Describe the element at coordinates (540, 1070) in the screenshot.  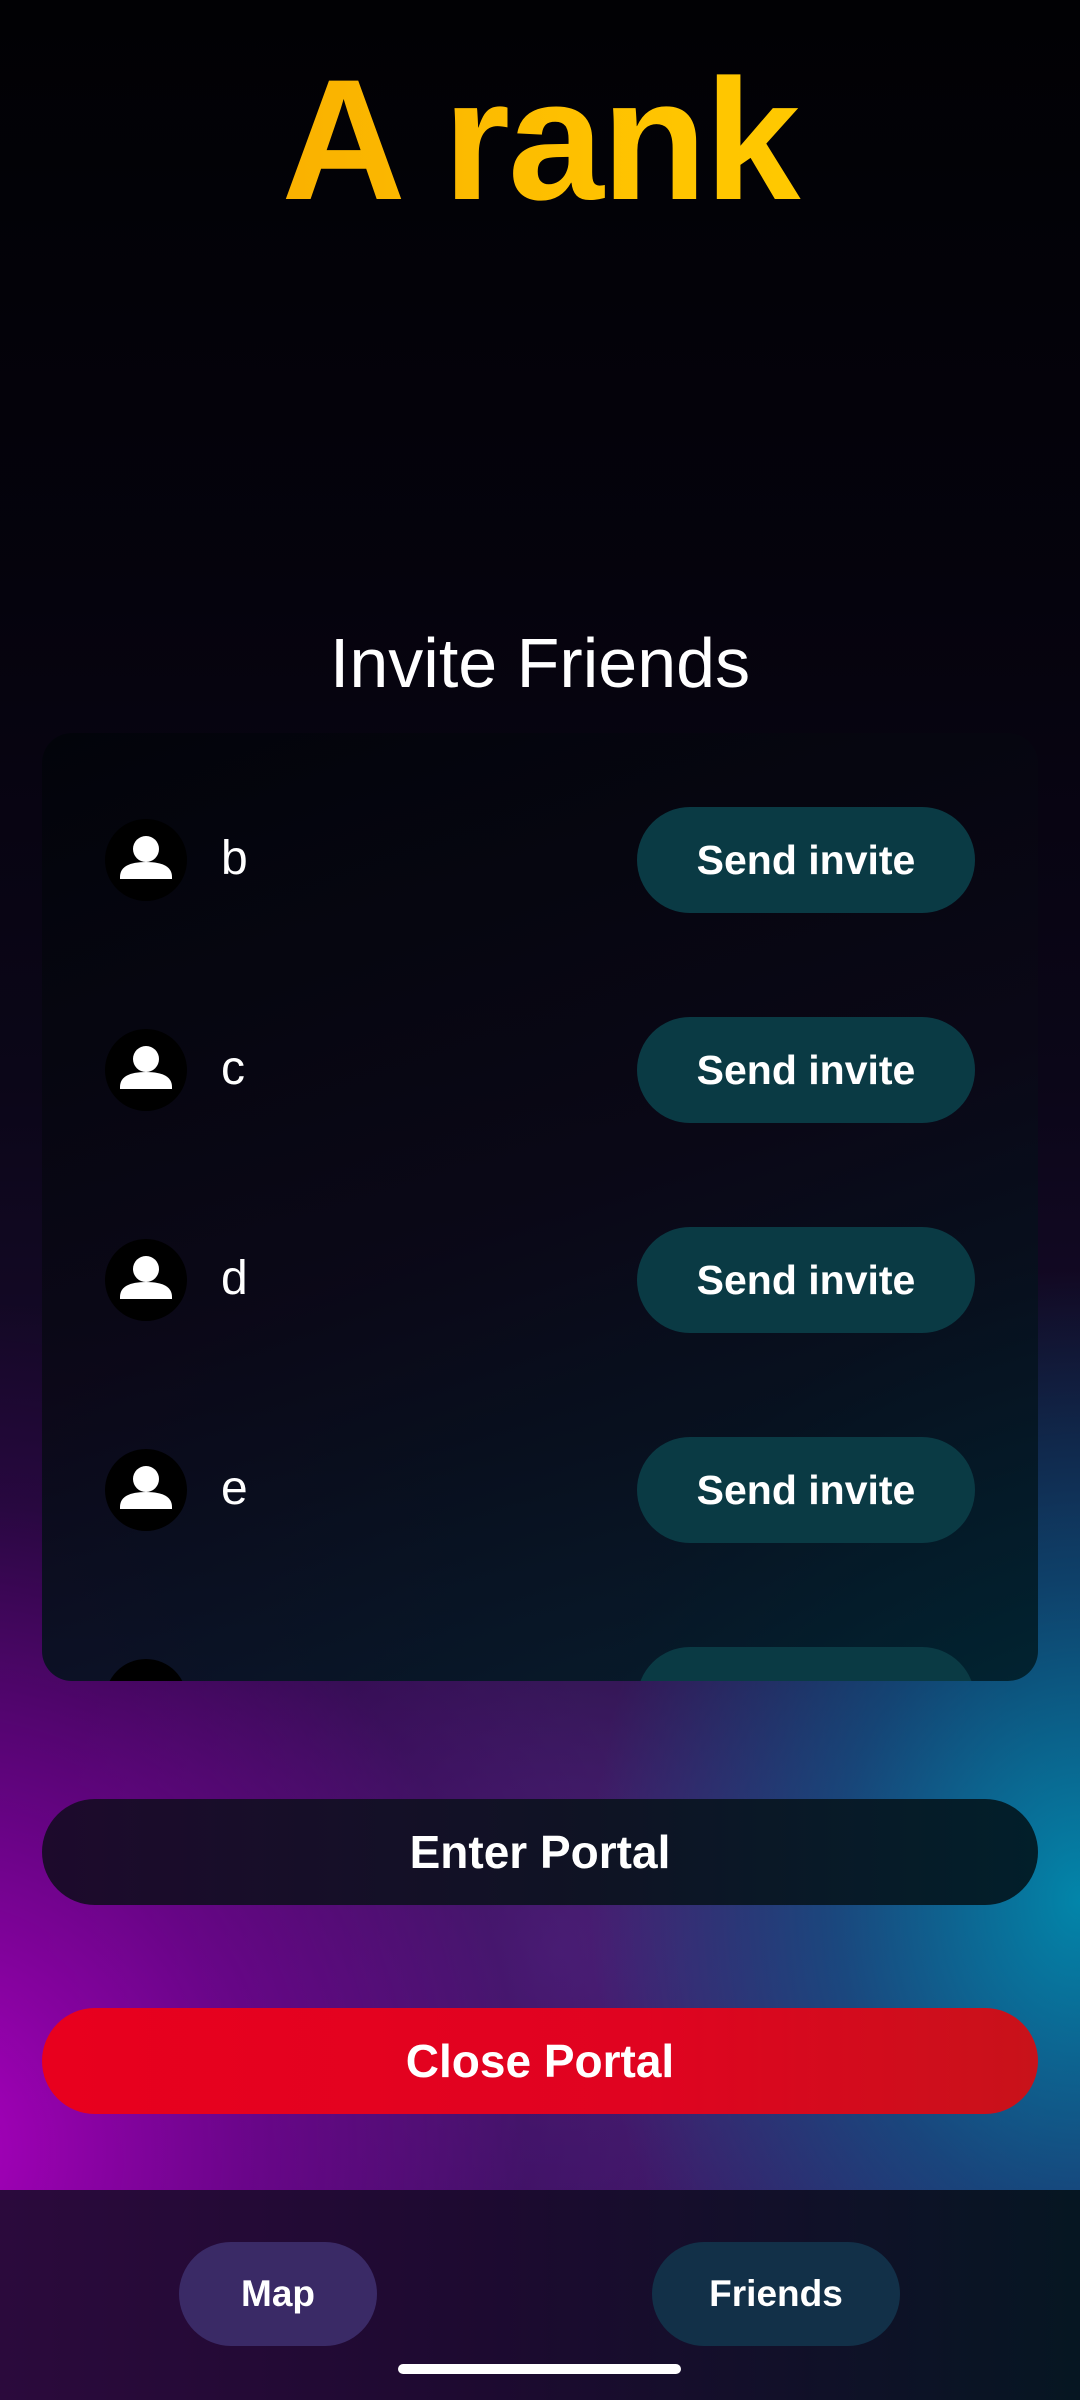
I see `friend-row: c Send invite` at that location.